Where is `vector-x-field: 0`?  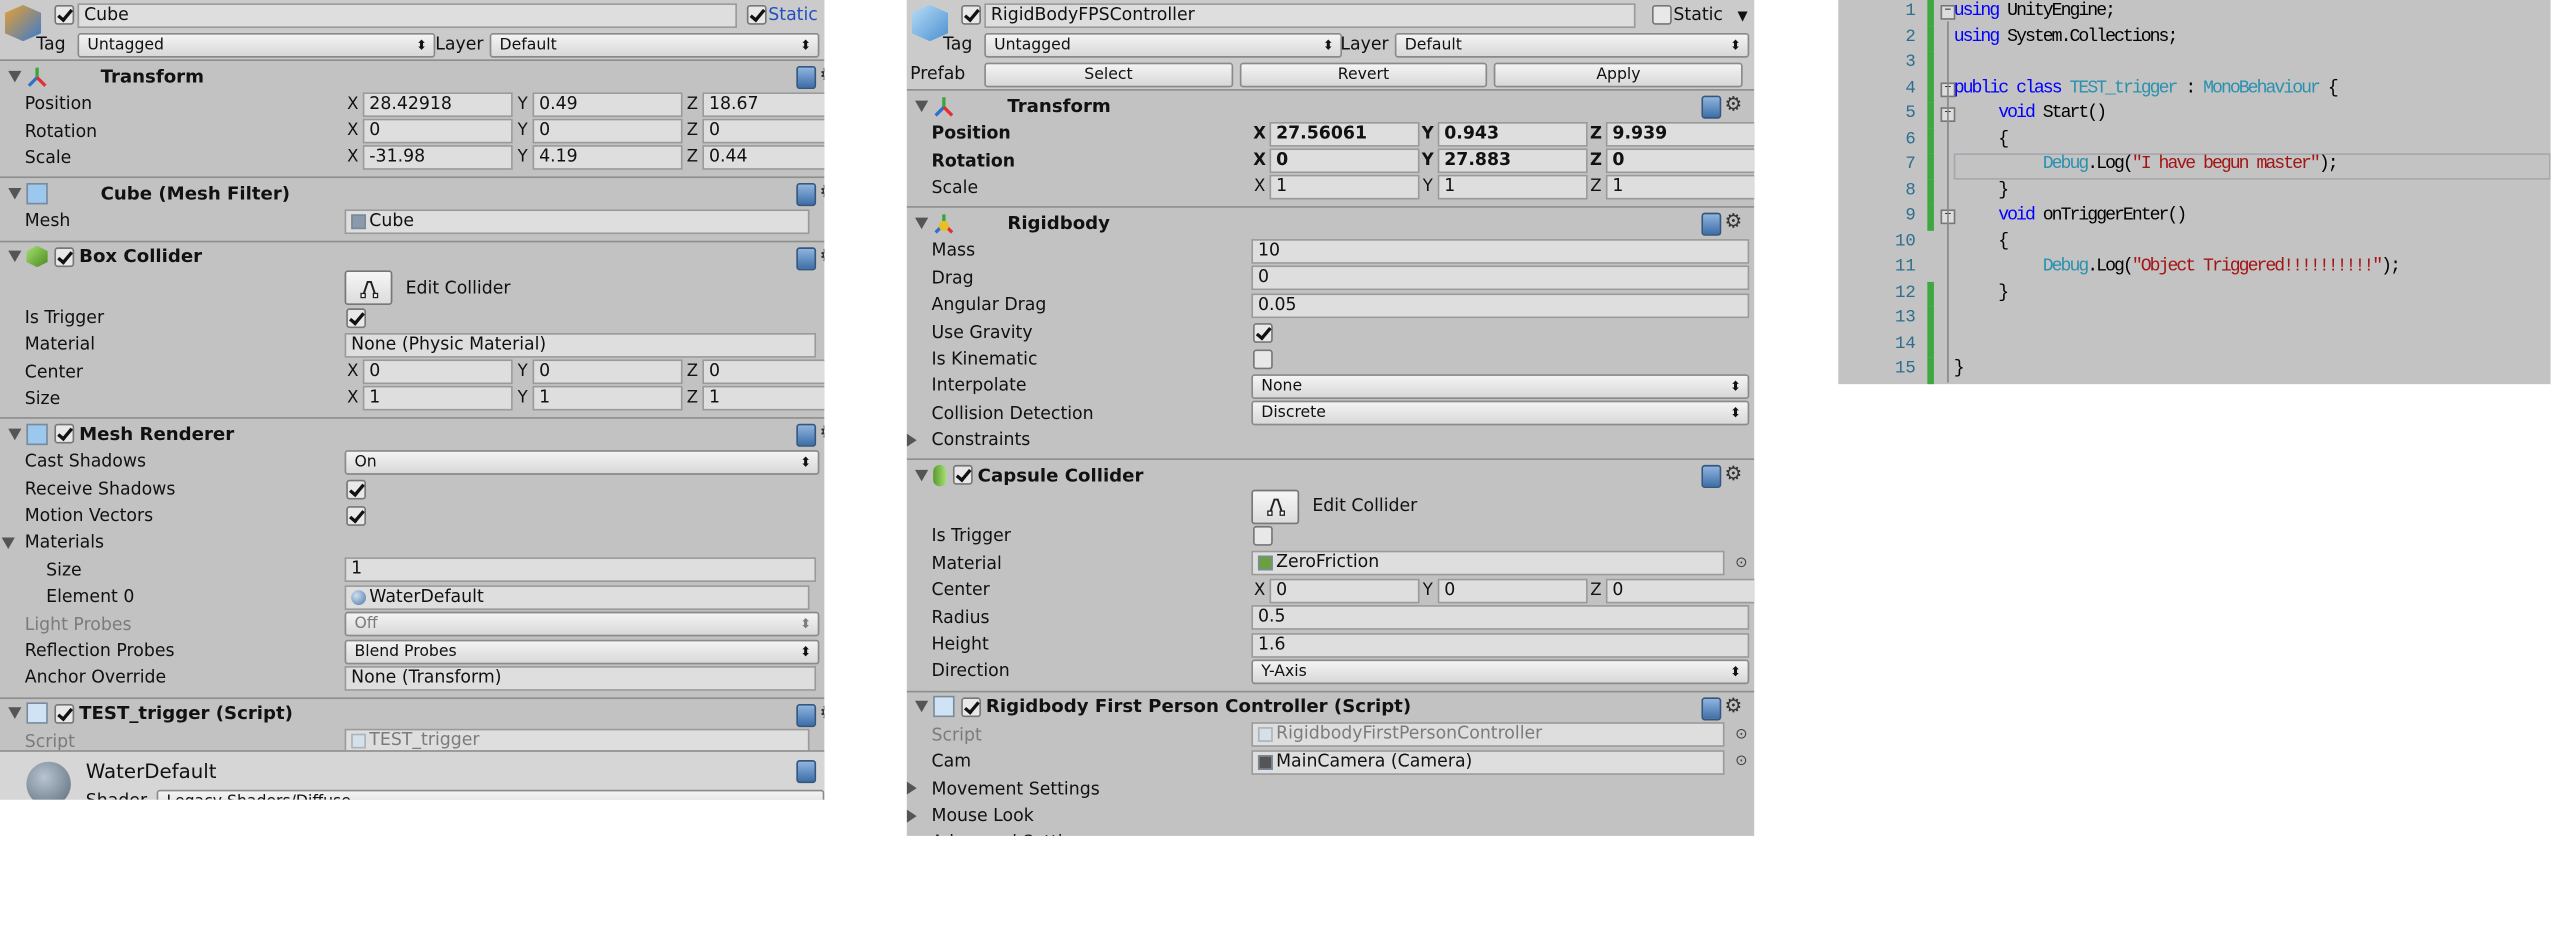 vector-x-field: 0 is located at coordinates (1344, 161).